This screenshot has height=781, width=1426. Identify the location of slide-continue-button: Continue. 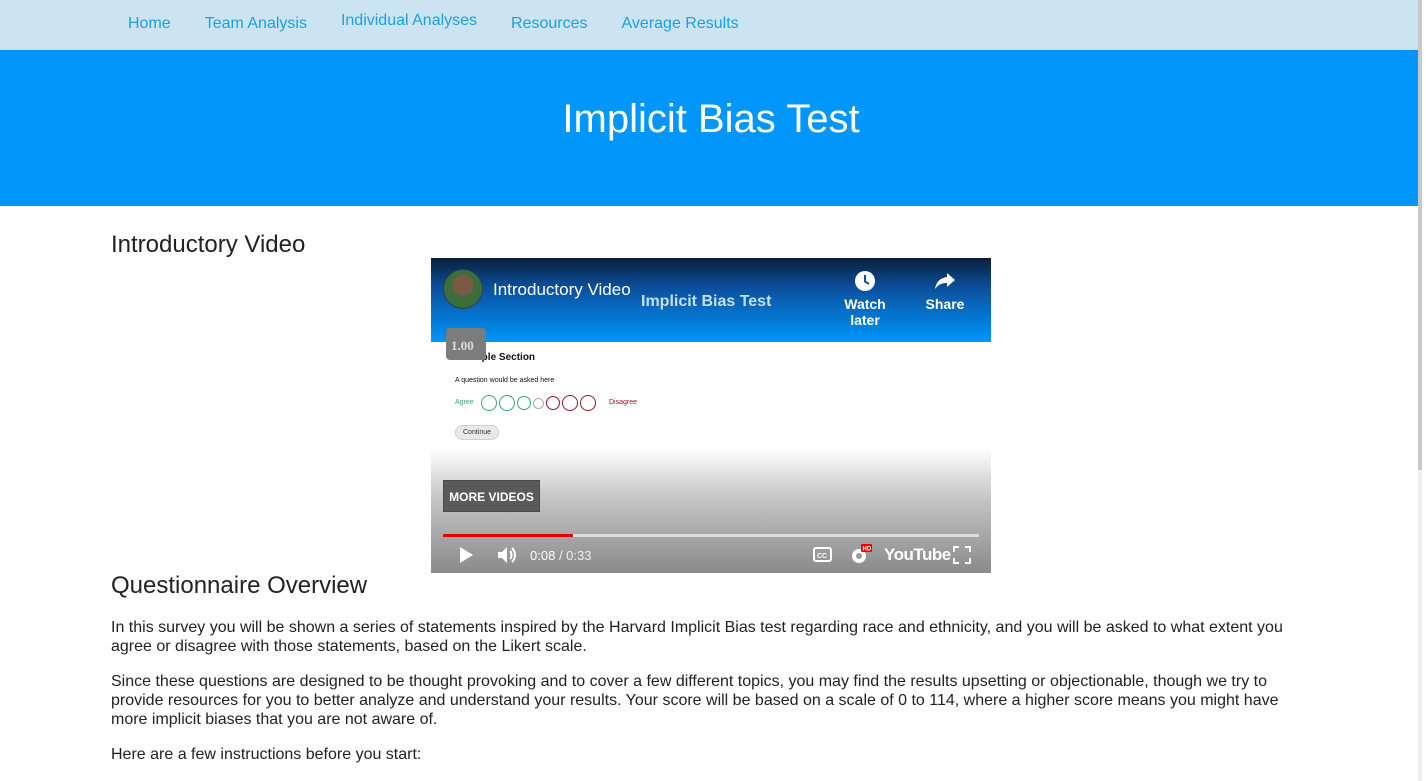
(477, 432).